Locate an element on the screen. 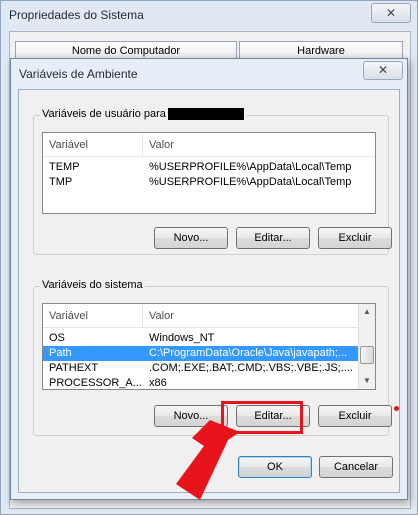 This screenshot has height=515, width=418. cancel-button: Cancelar is located at coordinates (356, 467).